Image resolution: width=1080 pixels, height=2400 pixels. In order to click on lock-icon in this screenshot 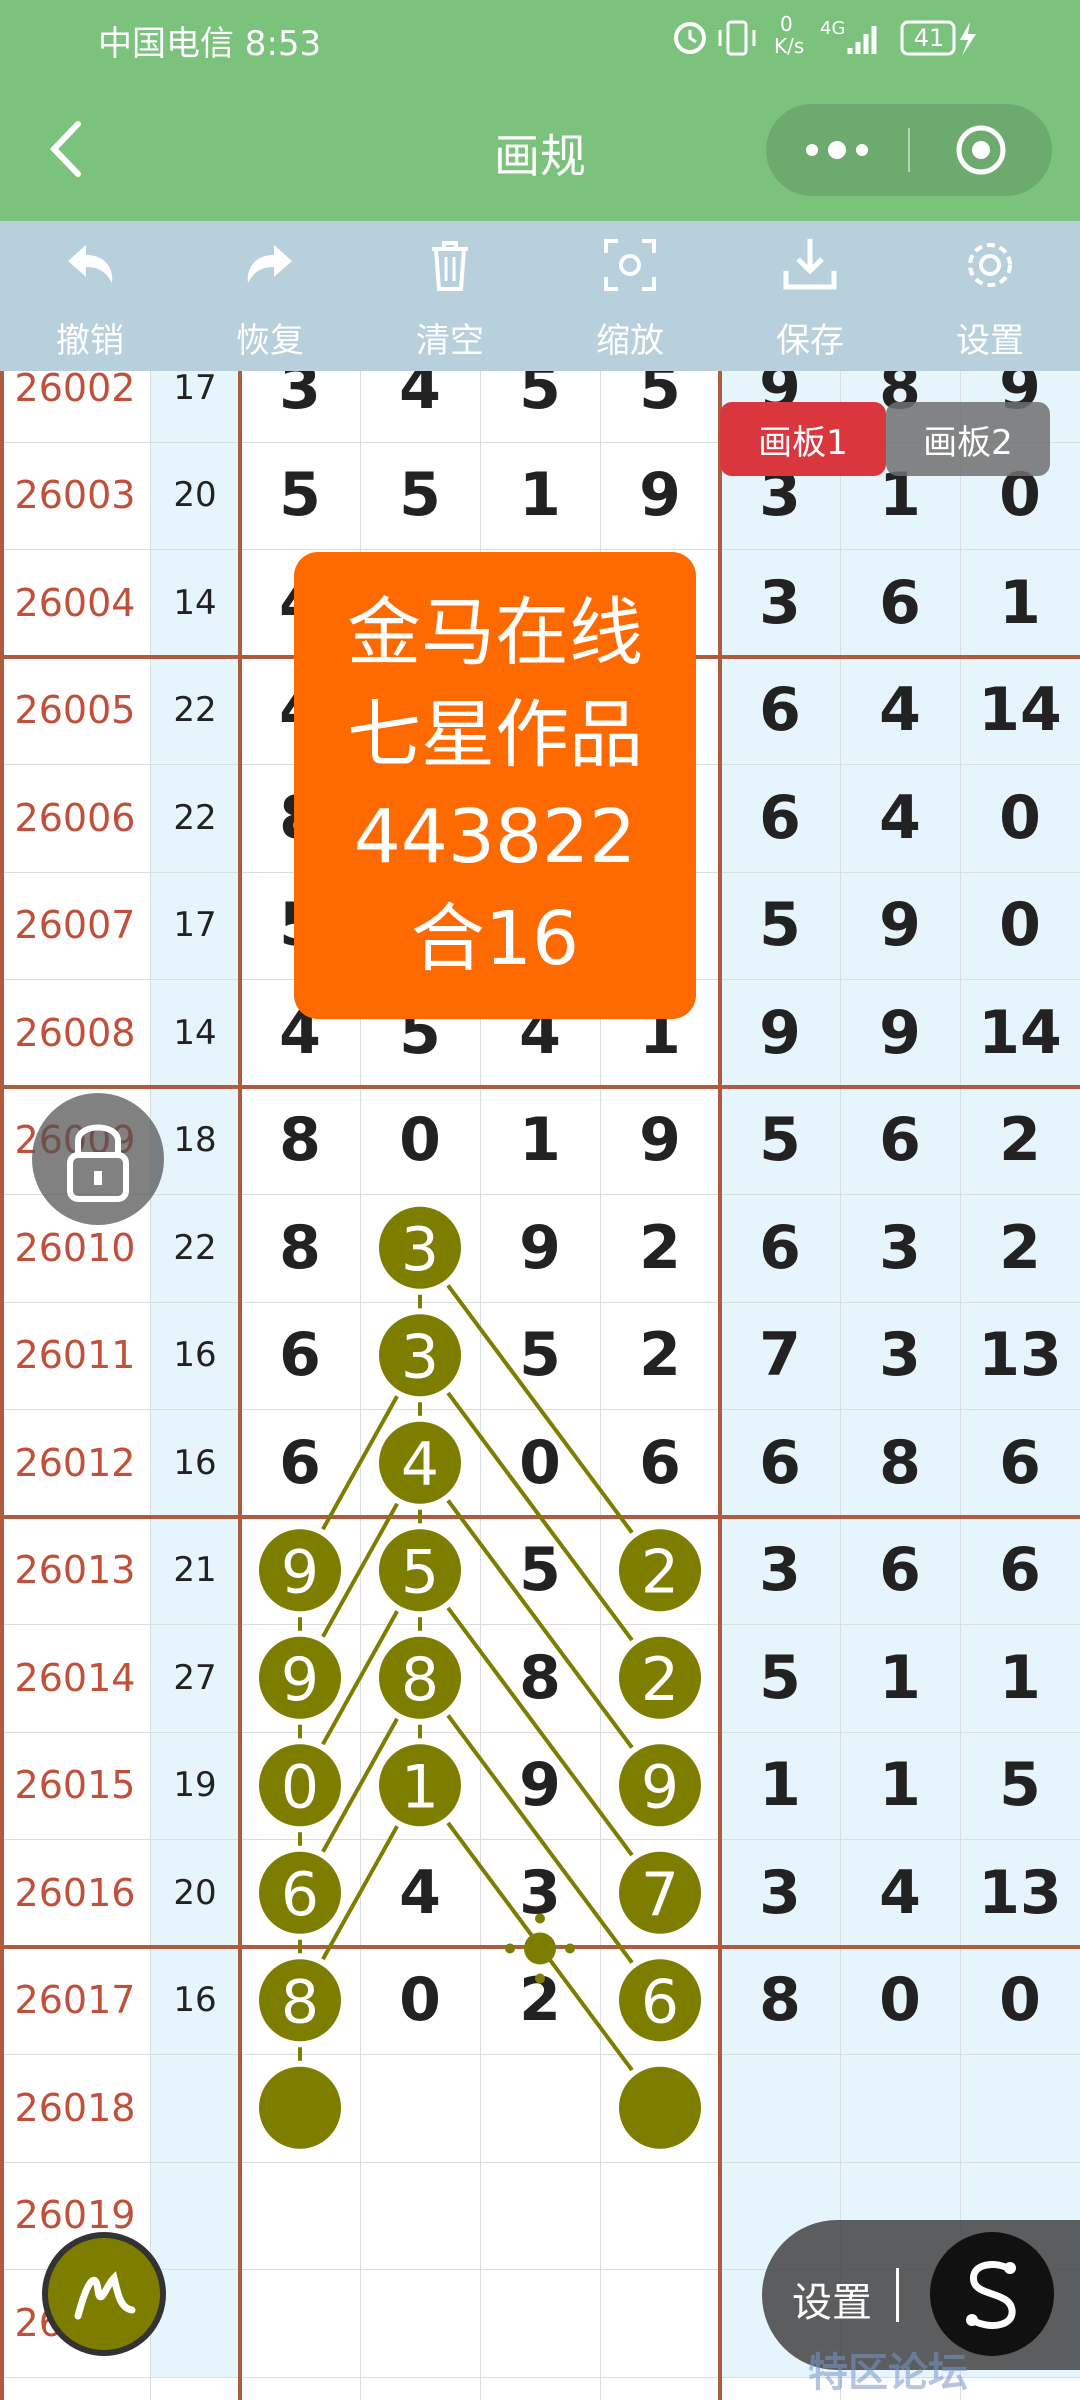, I will do `click(98, 1163)`.